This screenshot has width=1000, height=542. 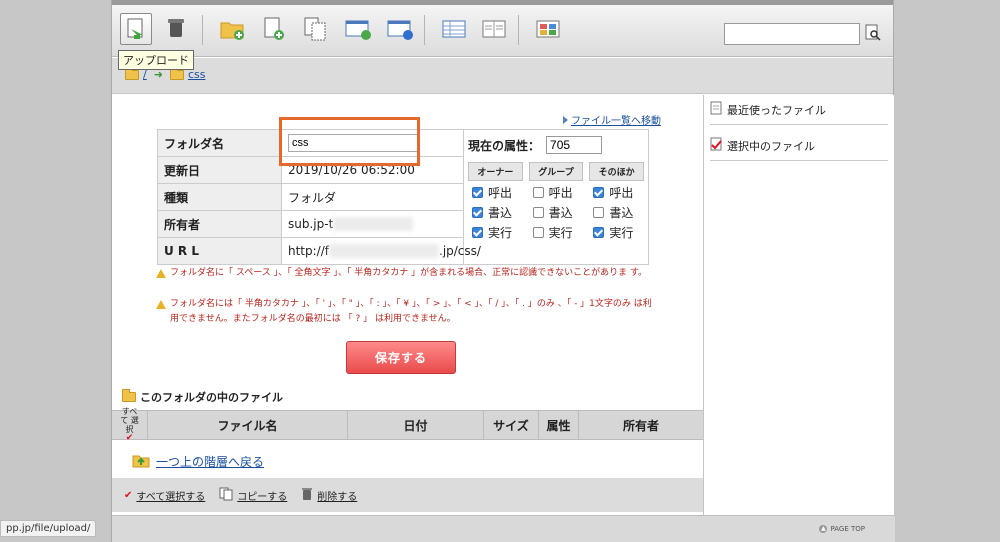 I want to click on recent-files: 最近使ったファイル, so click(x=799, y=110).